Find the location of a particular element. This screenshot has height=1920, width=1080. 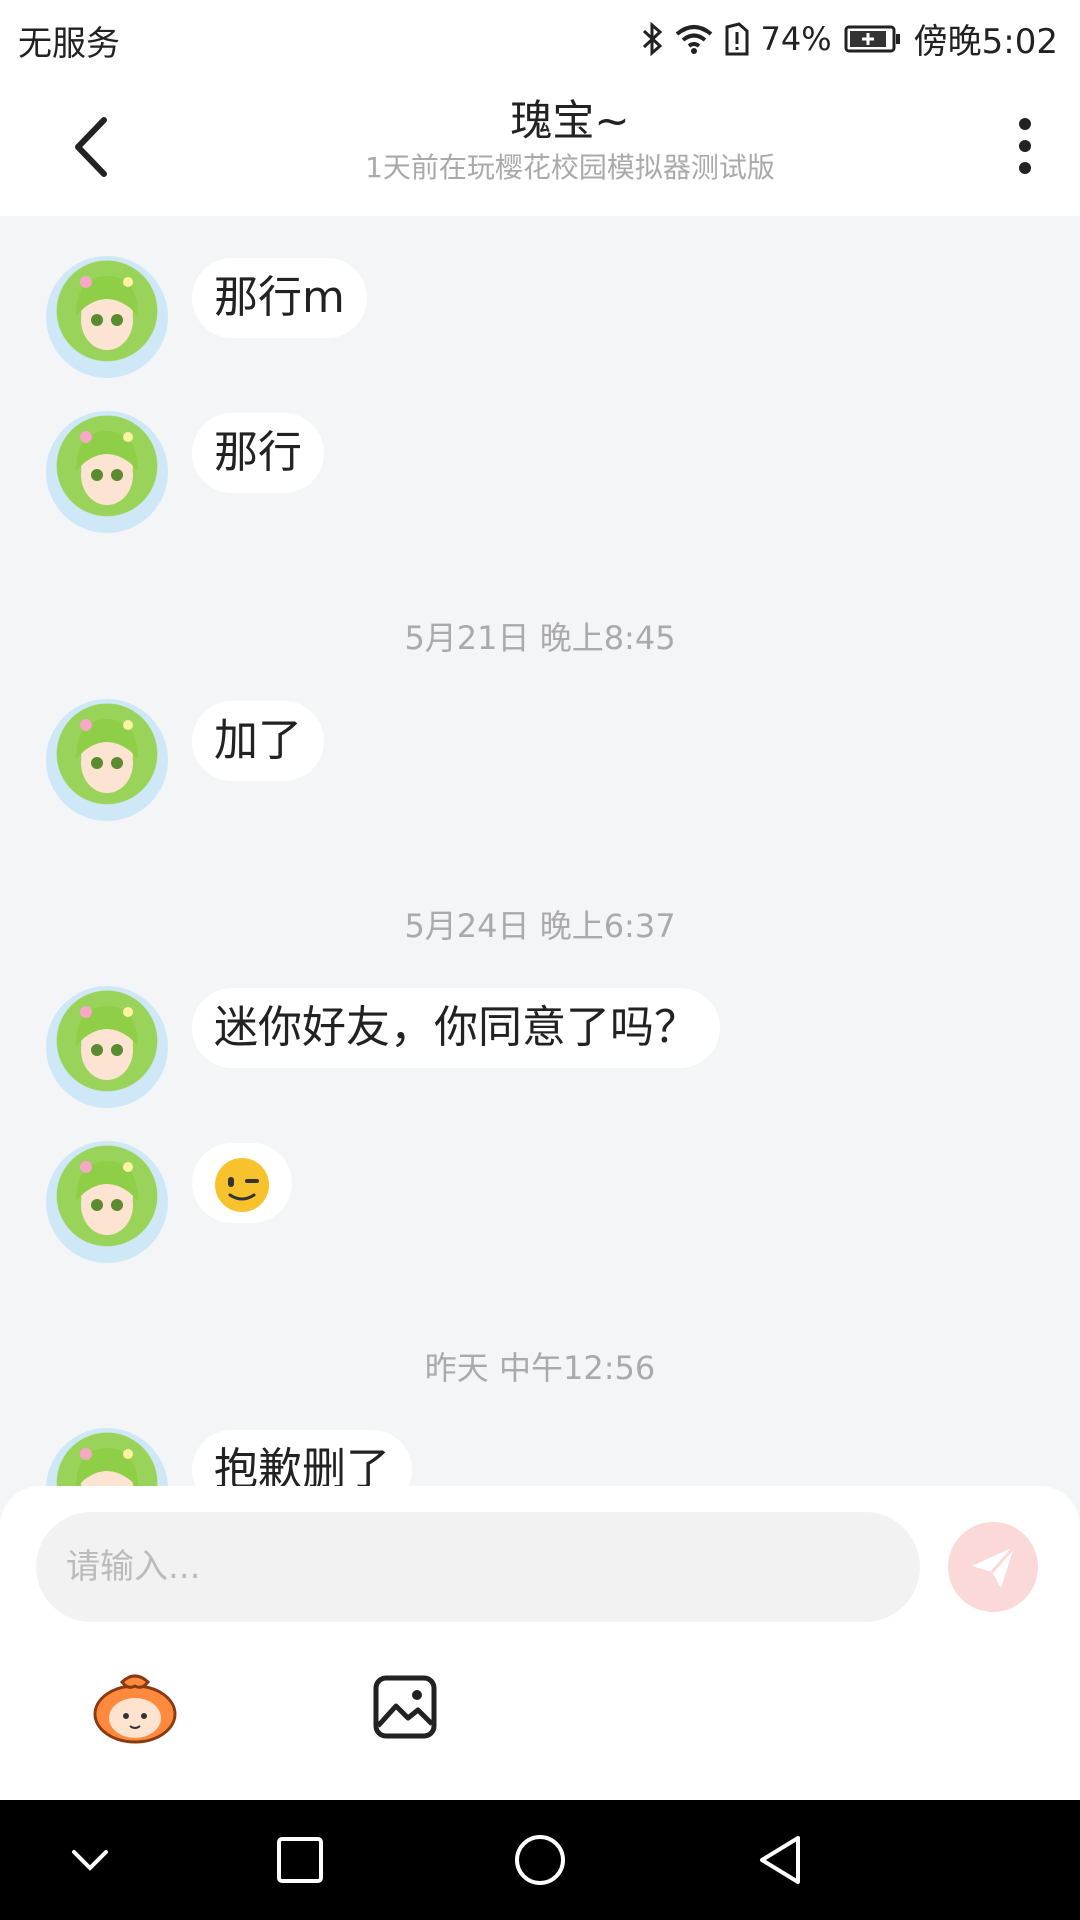

chat-header: 瑰宝~ 1天前在玩樱花校园模拟器测试版 is located at coordinates (540, 146).